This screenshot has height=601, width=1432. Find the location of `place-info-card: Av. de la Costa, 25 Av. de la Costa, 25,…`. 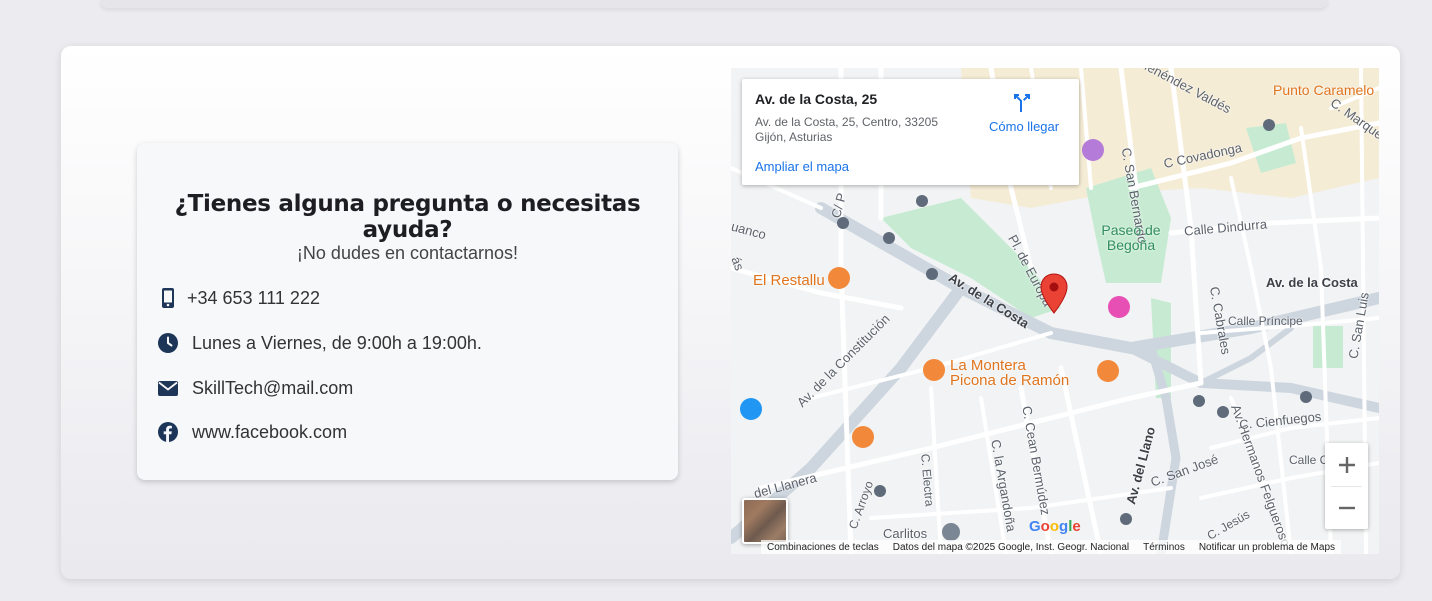

place-info-card: Av. de la Costa, 25 Av. de la Costa, 25,… is located at coordinates (910, 132).